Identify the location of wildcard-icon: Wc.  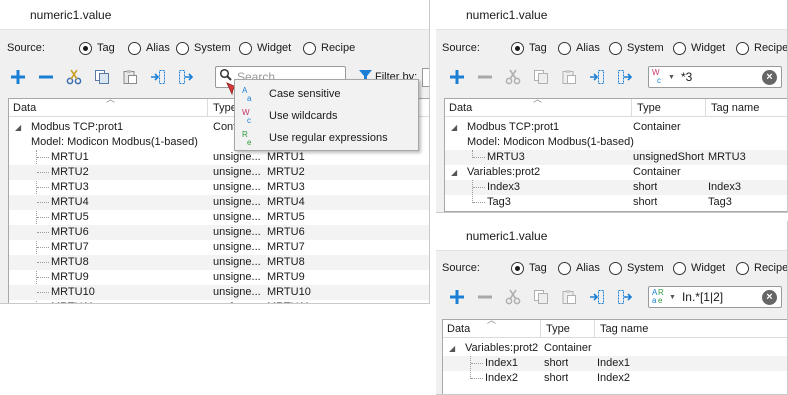
(659, 77).